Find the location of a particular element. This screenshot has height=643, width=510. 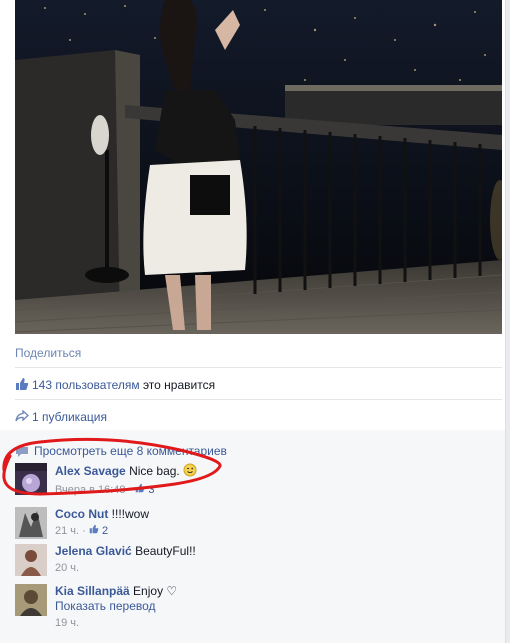

comment-body: Alex Savage Nice bag. Вчера в 16:48 · 3 is located at coordinates (270, 480).